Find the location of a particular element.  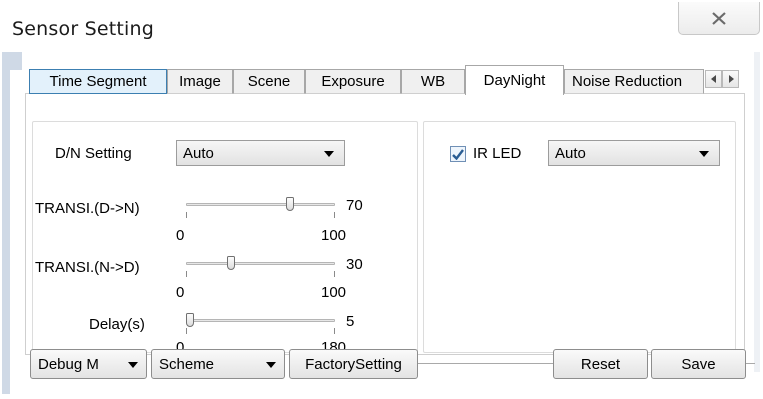

factory-setting-button: FactorySetting is located at coordinates (353, 364).